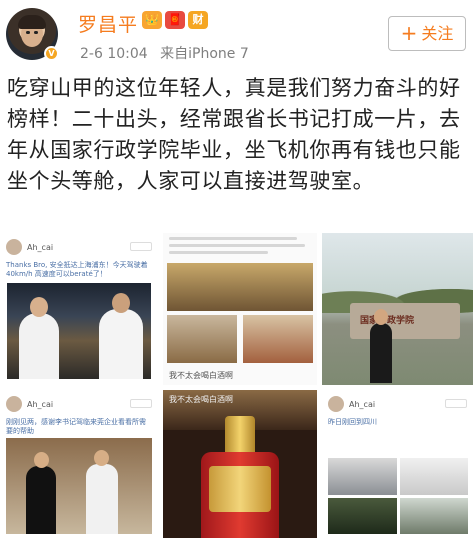 Image resolution: width=473 pixels, height=538 pixels. I want to click on dinner-photo, so click(202, 339).